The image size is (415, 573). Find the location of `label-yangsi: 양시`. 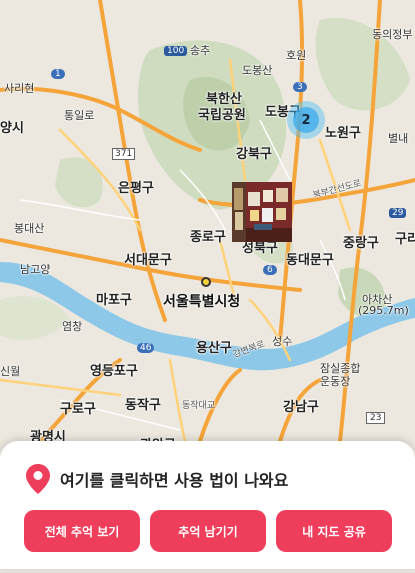

label-yangsi: 양시 is located at coordinates (12, 128).